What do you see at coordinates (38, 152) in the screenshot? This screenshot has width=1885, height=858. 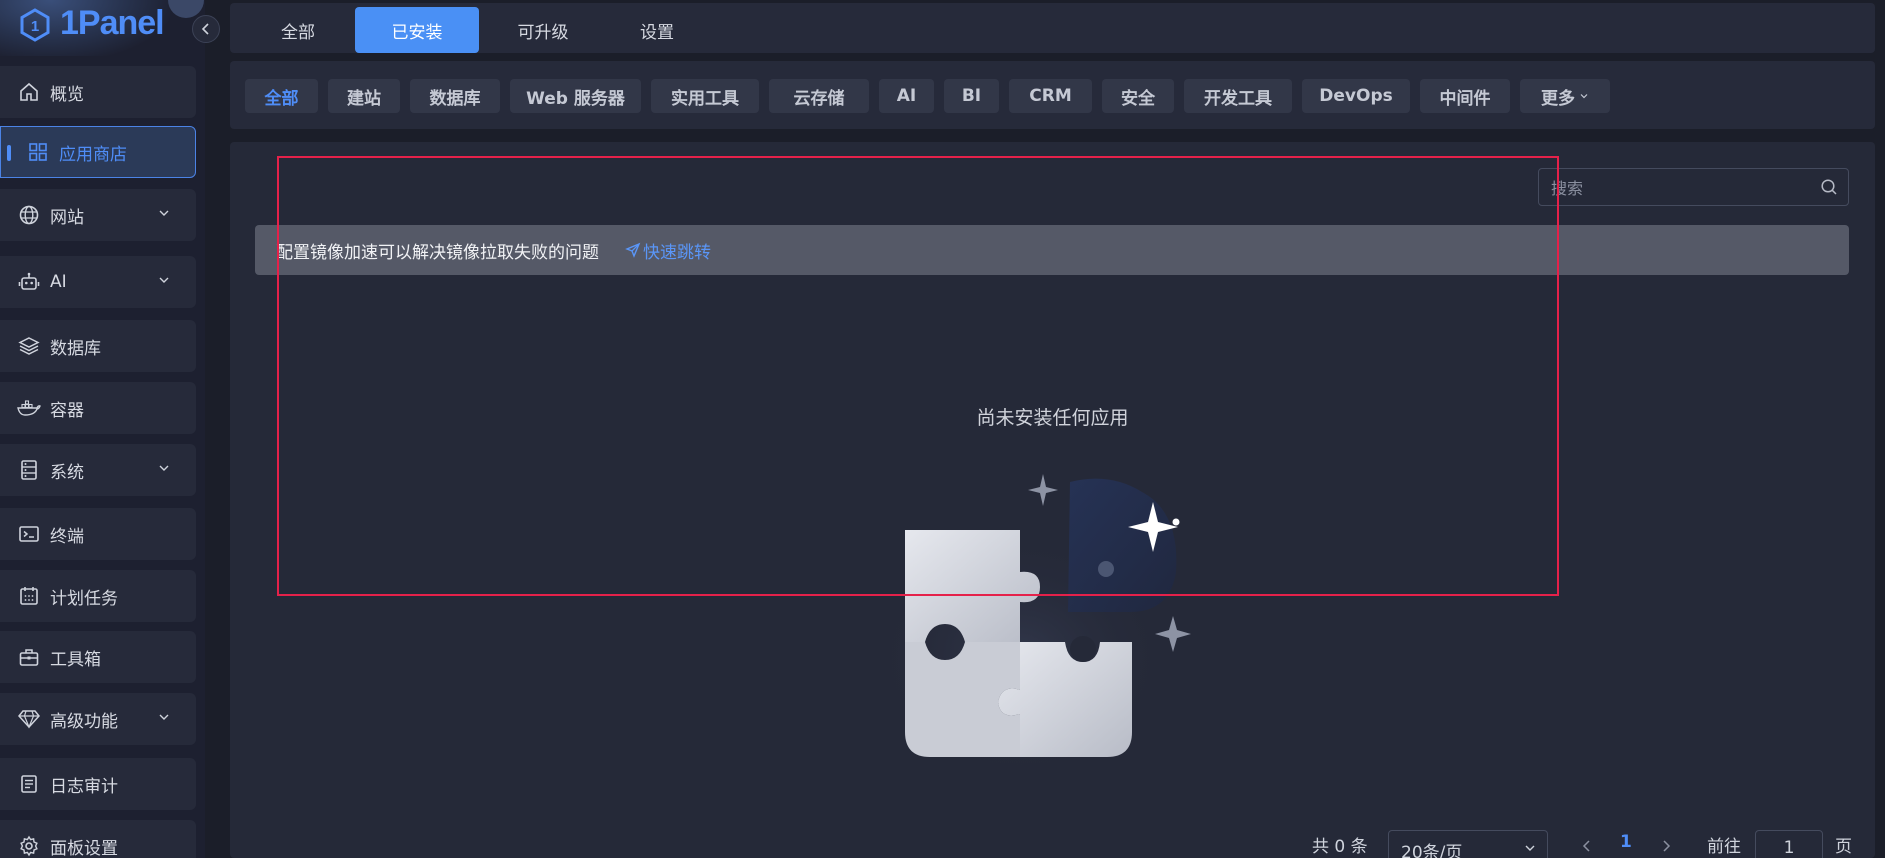 I see `apps-grid-icon` at bounding box center [38, 152].